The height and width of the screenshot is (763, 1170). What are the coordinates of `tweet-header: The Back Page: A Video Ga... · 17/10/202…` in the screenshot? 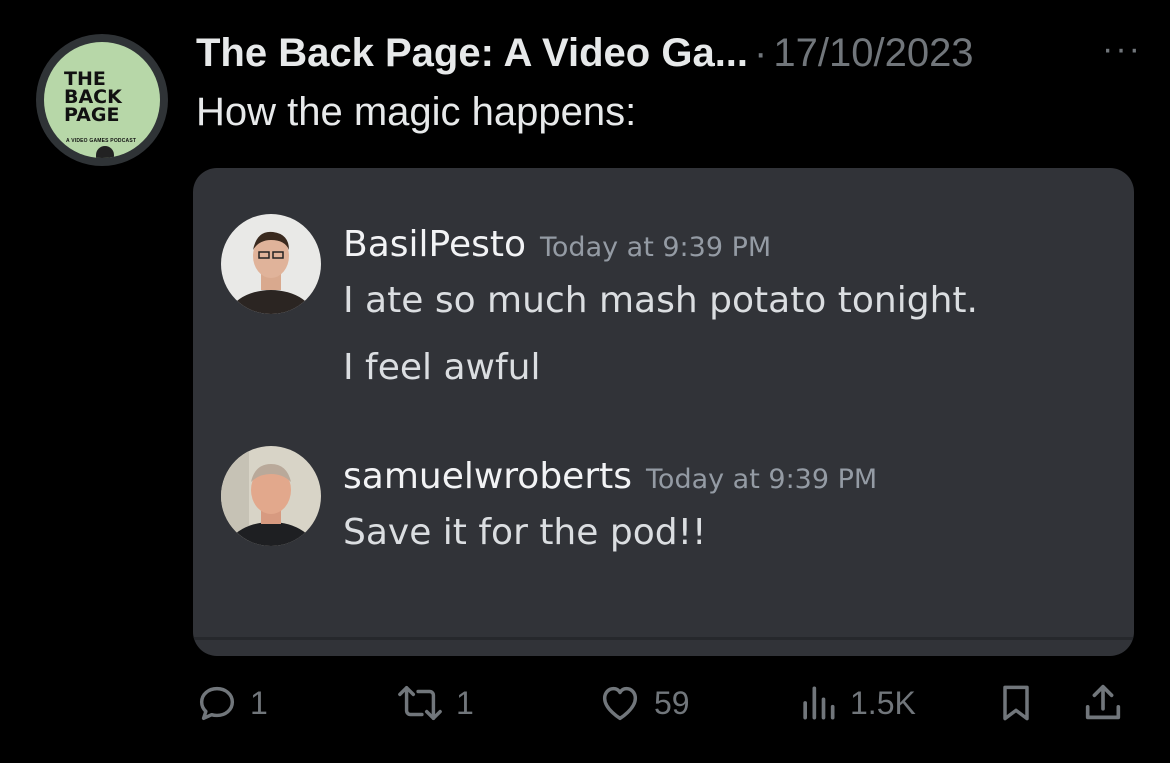 It's located at (671, 53).